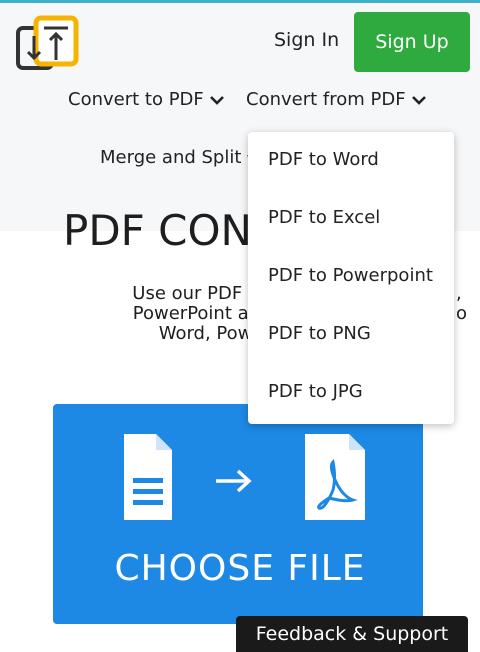 The width and height of the screenshot is (480, 652). What do you see at coordinates (234, 481) in the screenshot?
I see `arrow-right-icon` at bounding box center [234, 481].